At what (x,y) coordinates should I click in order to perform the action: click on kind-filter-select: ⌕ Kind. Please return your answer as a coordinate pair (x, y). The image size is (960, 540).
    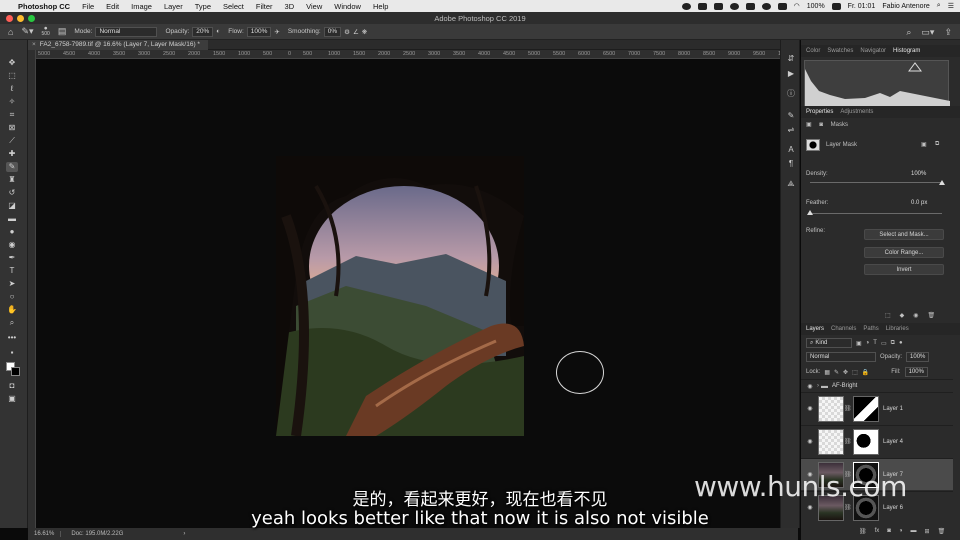
    Looking at the image, I should click on (829, 343).